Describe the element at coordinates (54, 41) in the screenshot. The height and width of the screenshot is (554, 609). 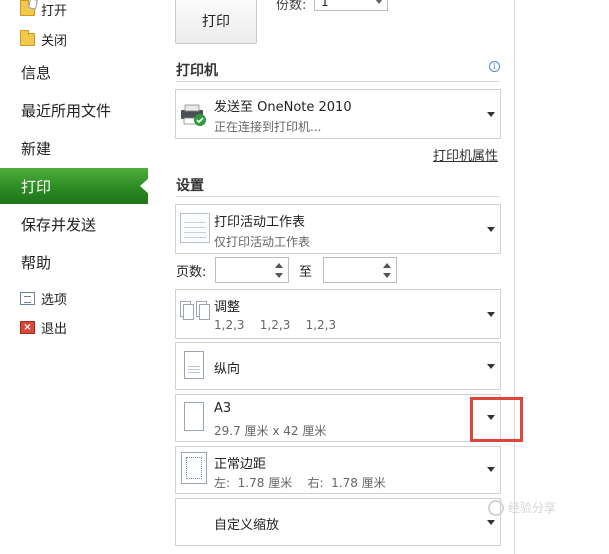
I see `sidebar-item-label: 关闭` at that location.